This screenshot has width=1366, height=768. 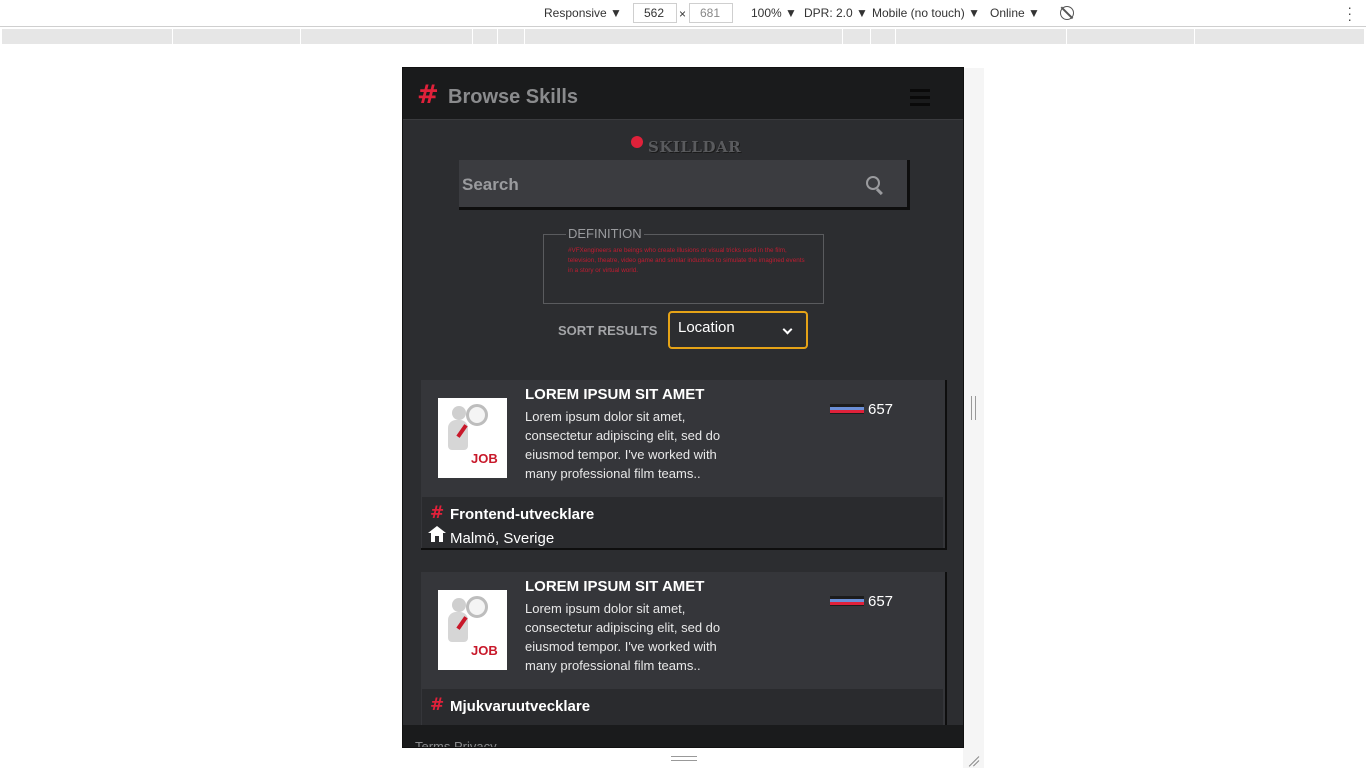 What do you see at coordinates (695, 147) in the screenshot?
I see `logo-text: SKILLDAR` at bounding box center [695, 147].